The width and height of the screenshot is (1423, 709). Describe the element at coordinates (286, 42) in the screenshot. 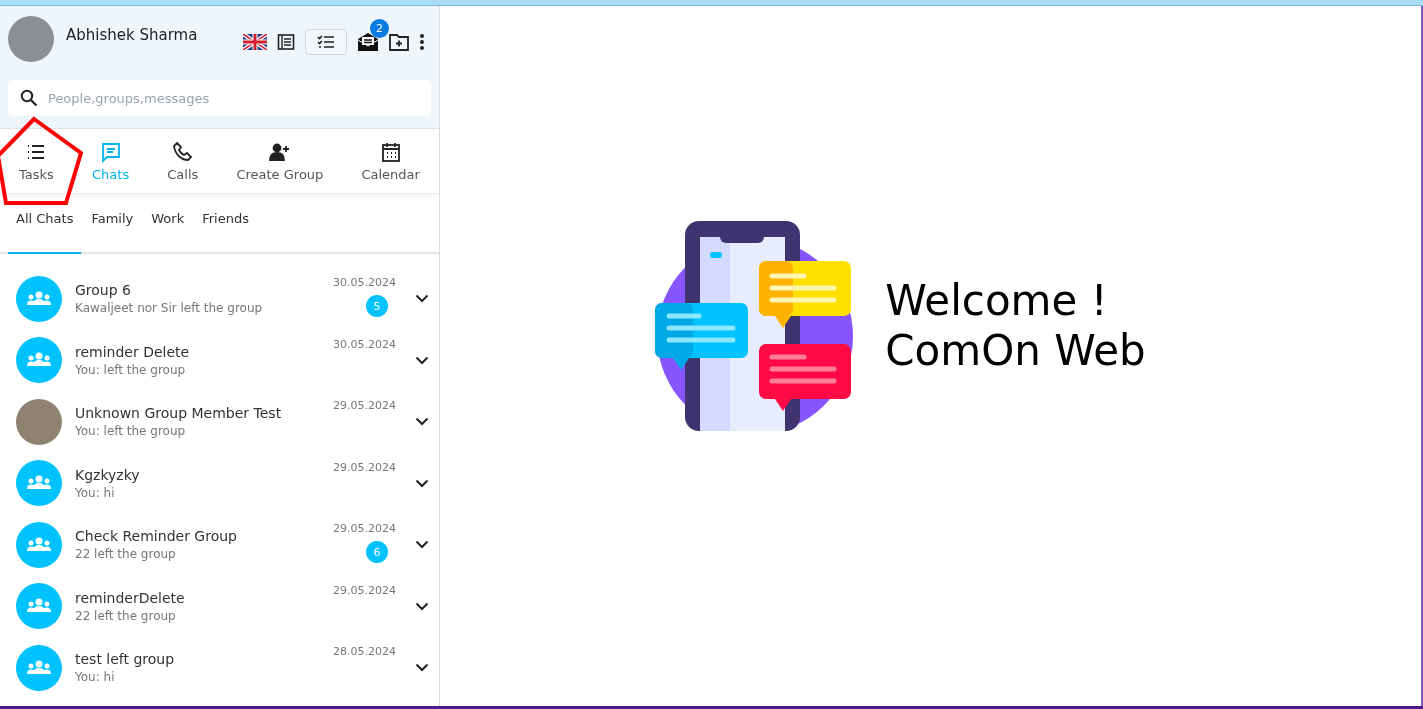

I see `document-icon` at that location.